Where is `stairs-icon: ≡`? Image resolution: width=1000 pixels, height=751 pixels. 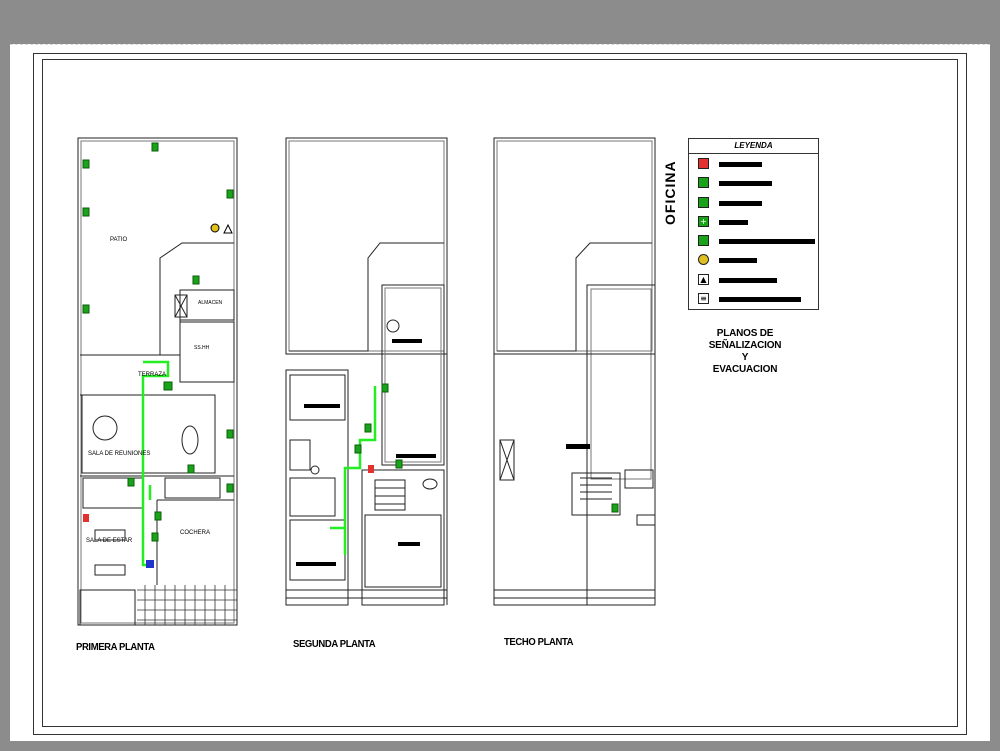
stairs-icon: ≡ is located at coordinates (703, 299).